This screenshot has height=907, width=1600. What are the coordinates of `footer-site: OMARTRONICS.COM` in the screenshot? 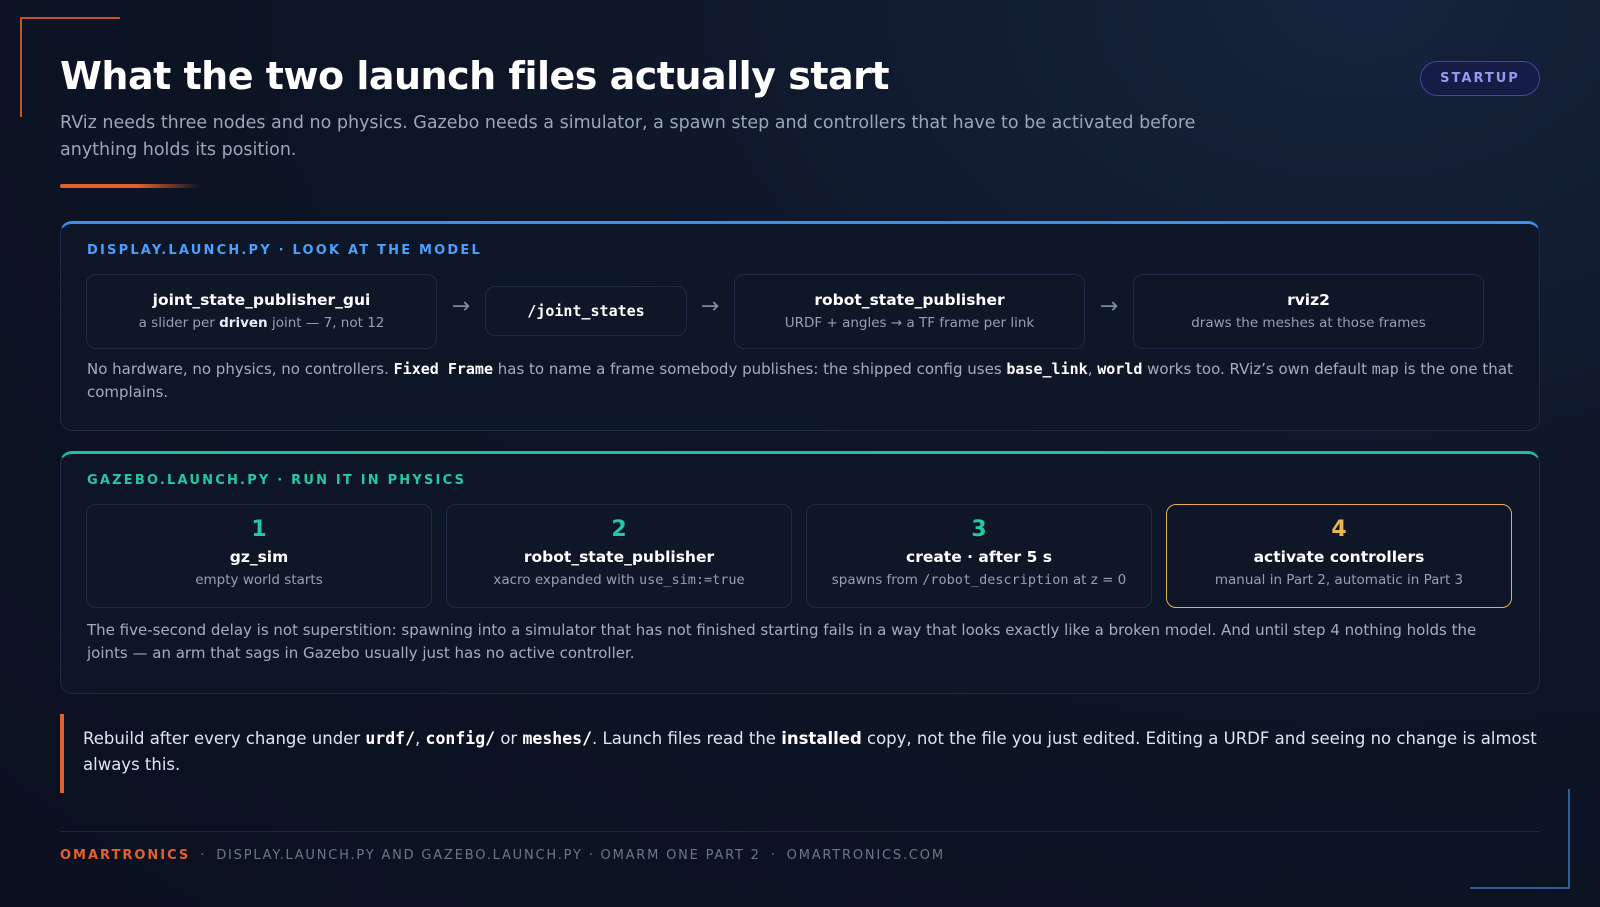 It's located at (865, 855).